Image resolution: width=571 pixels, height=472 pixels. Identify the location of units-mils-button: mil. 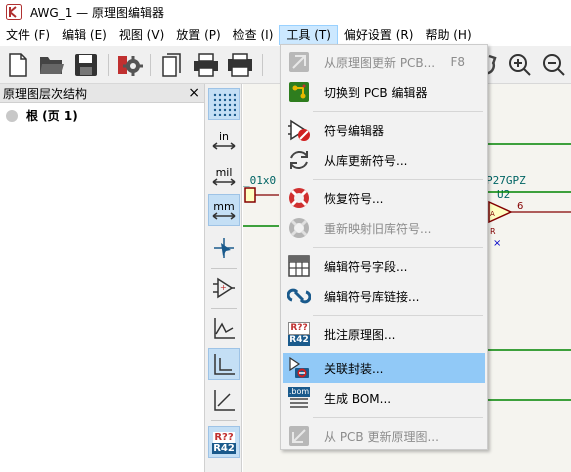
(224, 176).